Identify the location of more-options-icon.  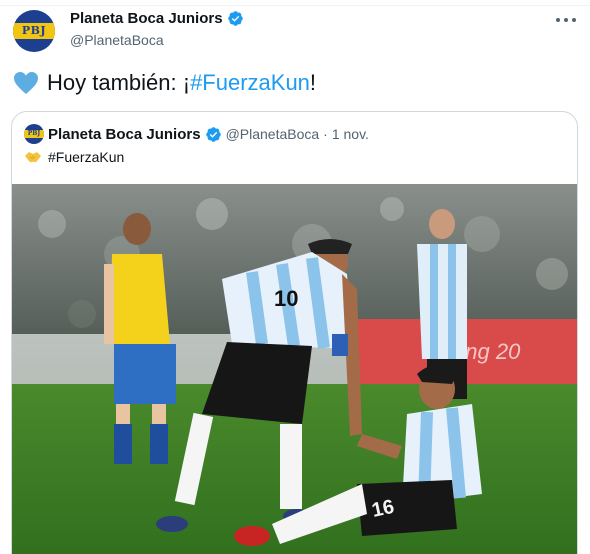
(566, 20).